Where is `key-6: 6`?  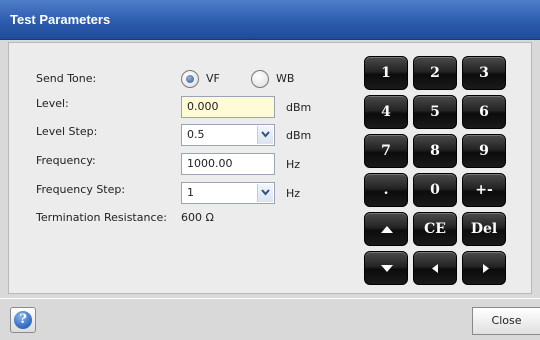 key-6: 6 is located at coordinates (484, 112).